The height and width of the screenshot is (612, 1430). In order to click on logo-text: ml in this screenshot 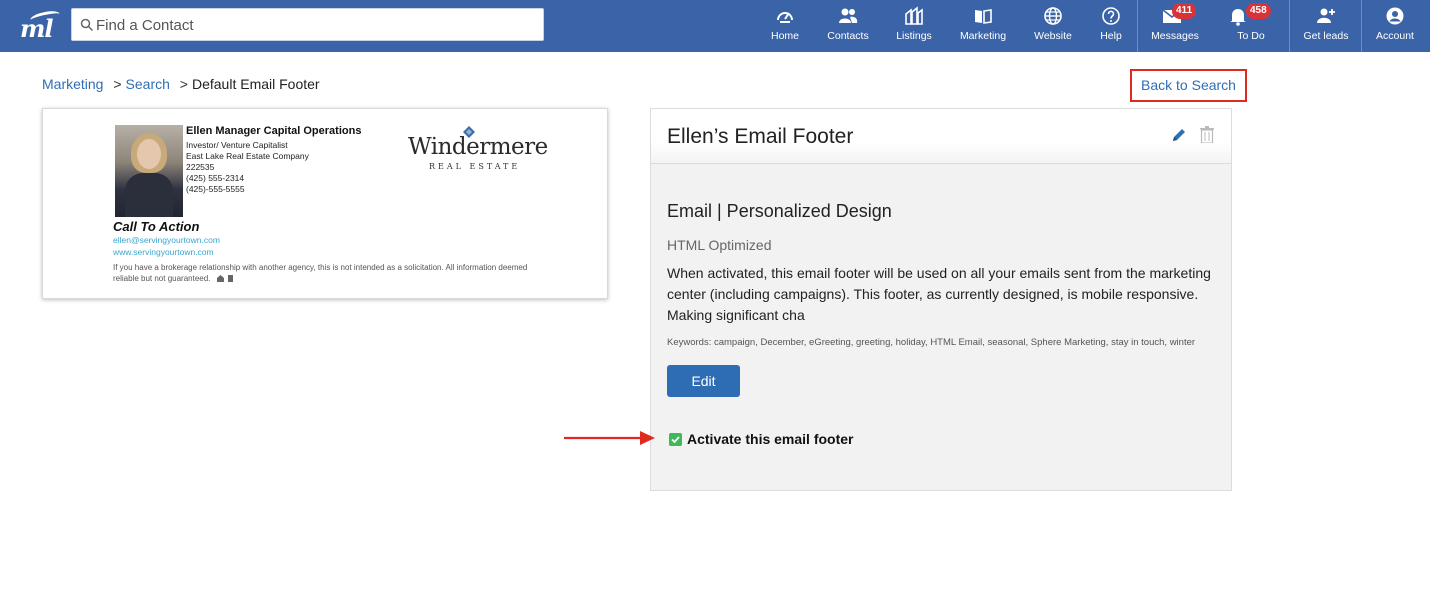, I will do `click(37, 28)`.